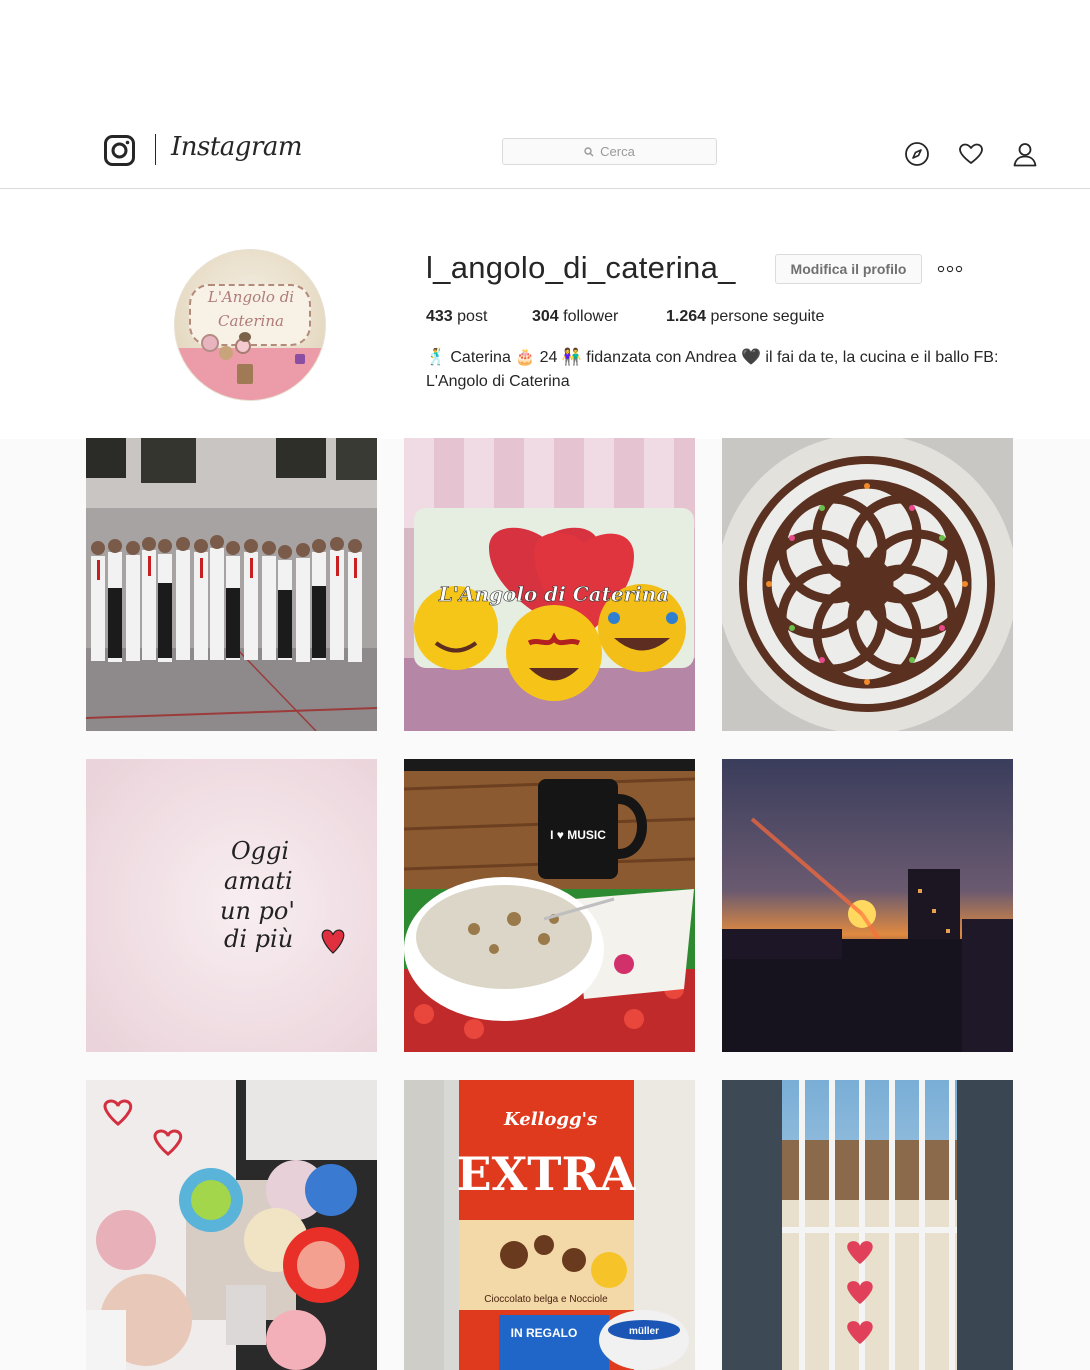  What do you see at coordinates (245, 337) in the screenshot?
I see `avatar-bird-decoration` at bounding box center [245, 337].